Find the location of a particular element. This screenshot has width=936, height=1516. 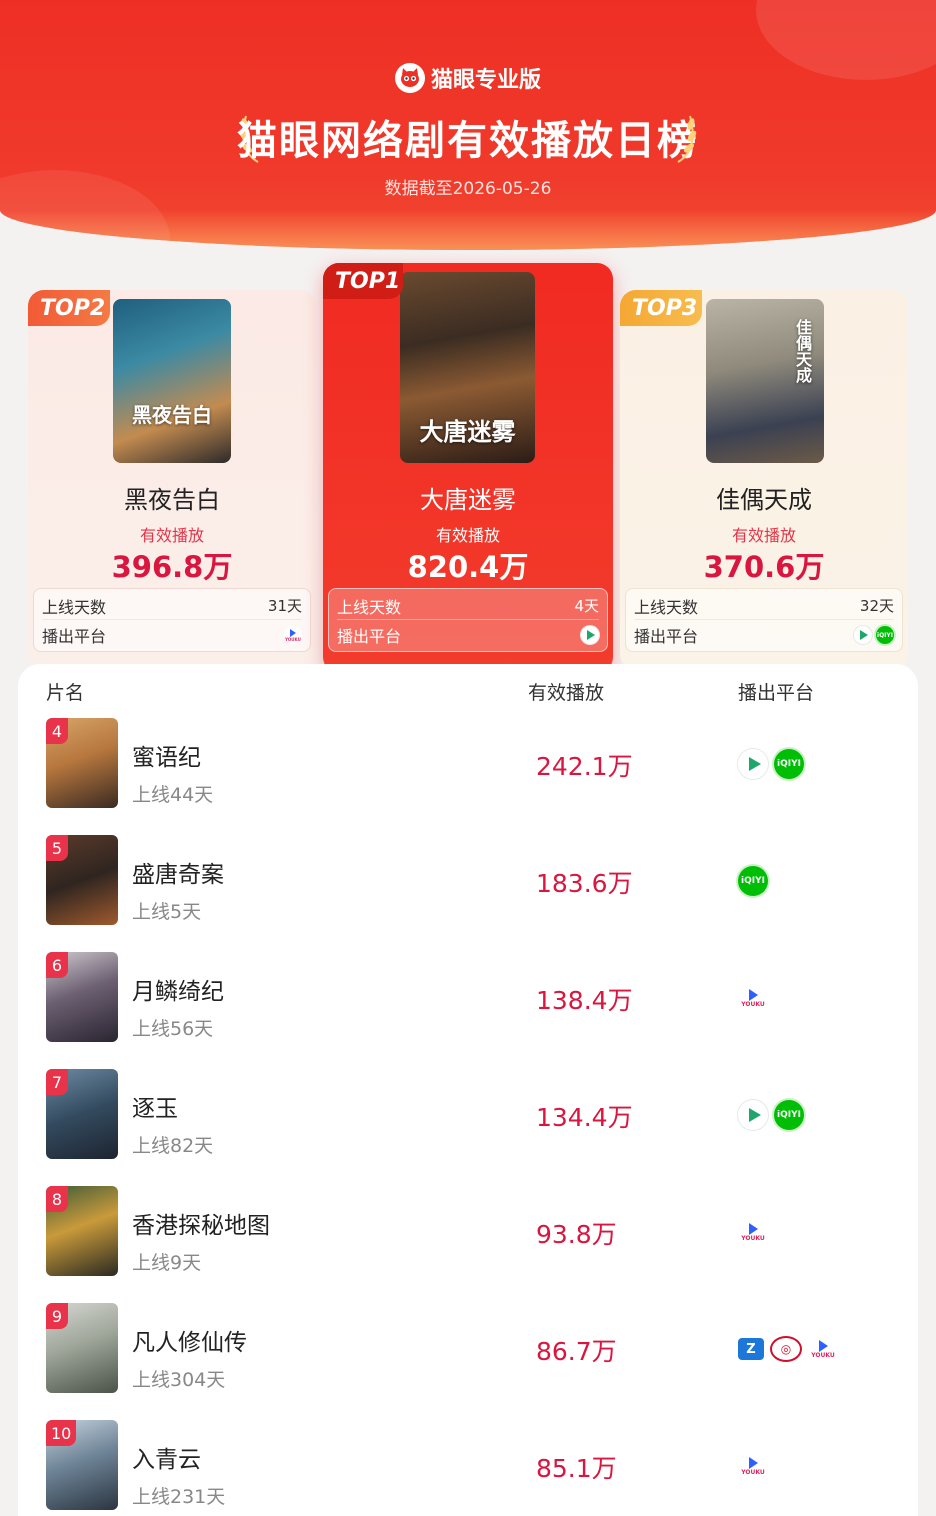

poster-thumbnail: 5 is located at coordinates (82, 880).